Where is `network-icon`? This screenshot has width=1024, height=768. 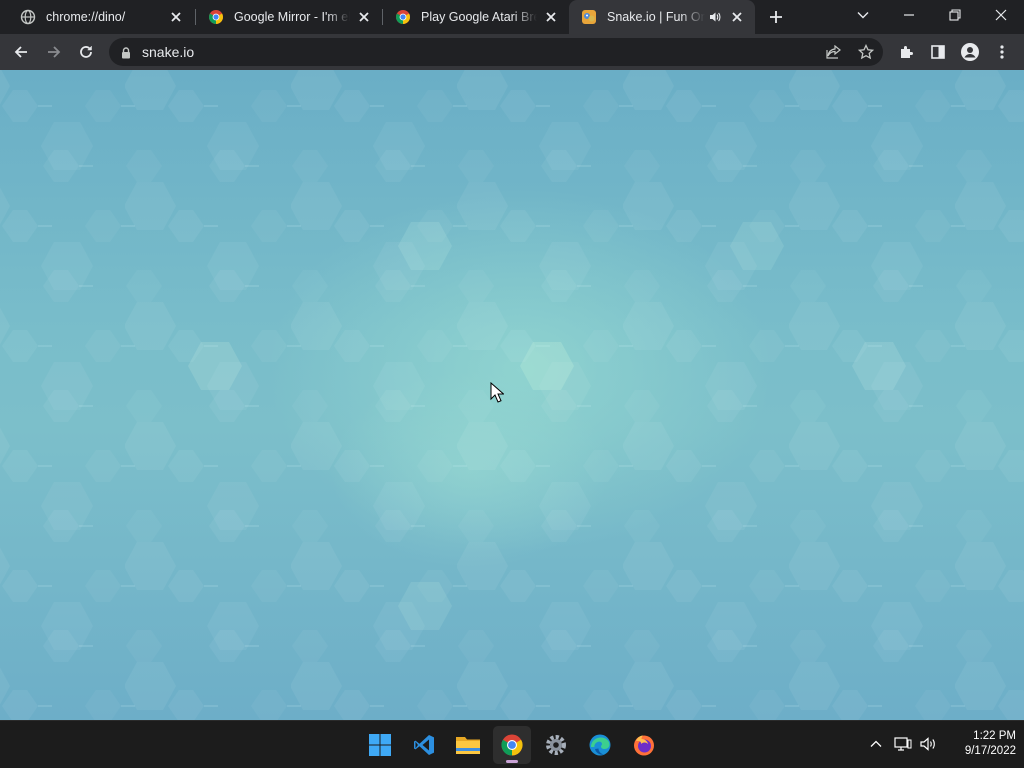
network-icon is located at coordinates (903, 744).